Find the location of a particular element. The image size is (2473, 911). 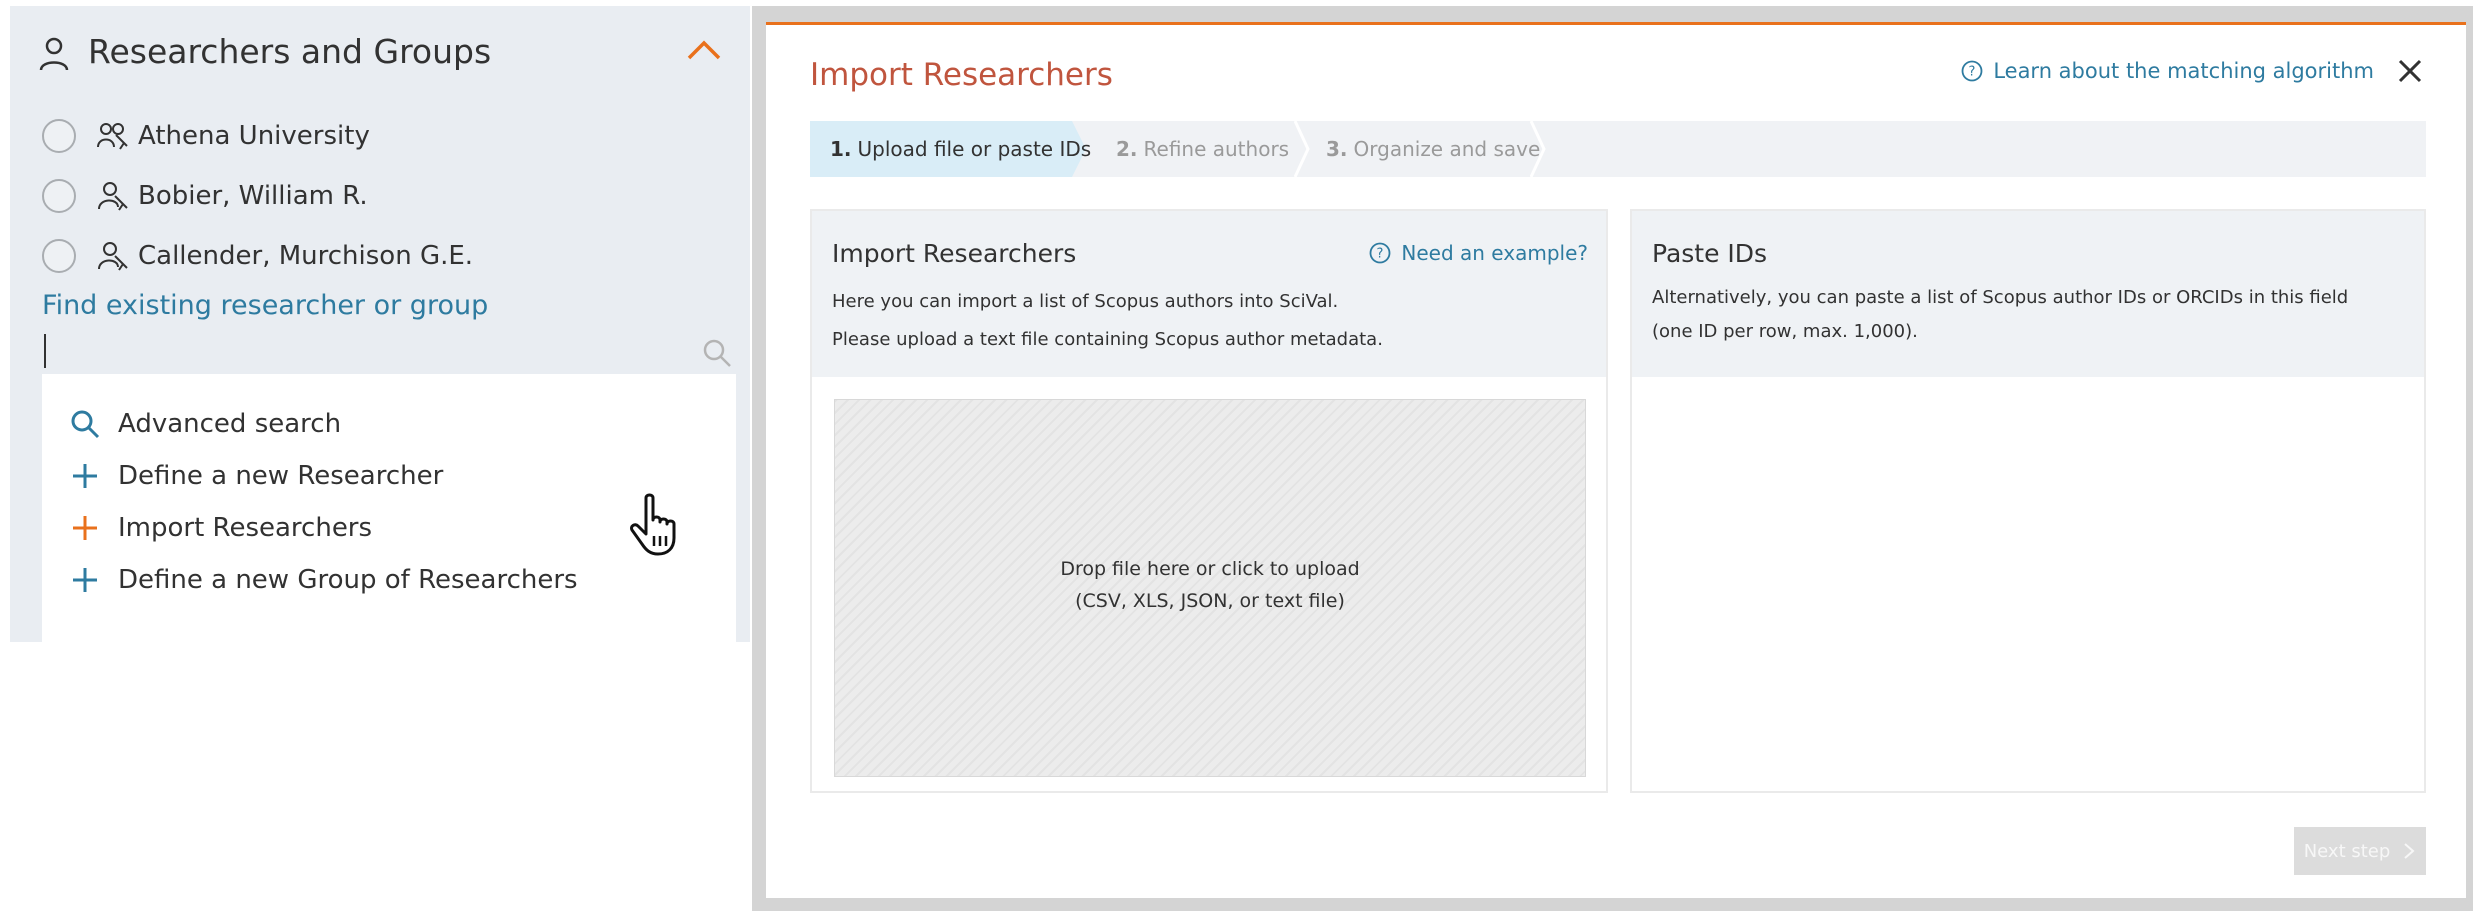

menu-item-label: Define a new Researcher is located at coordinates (281, 476).